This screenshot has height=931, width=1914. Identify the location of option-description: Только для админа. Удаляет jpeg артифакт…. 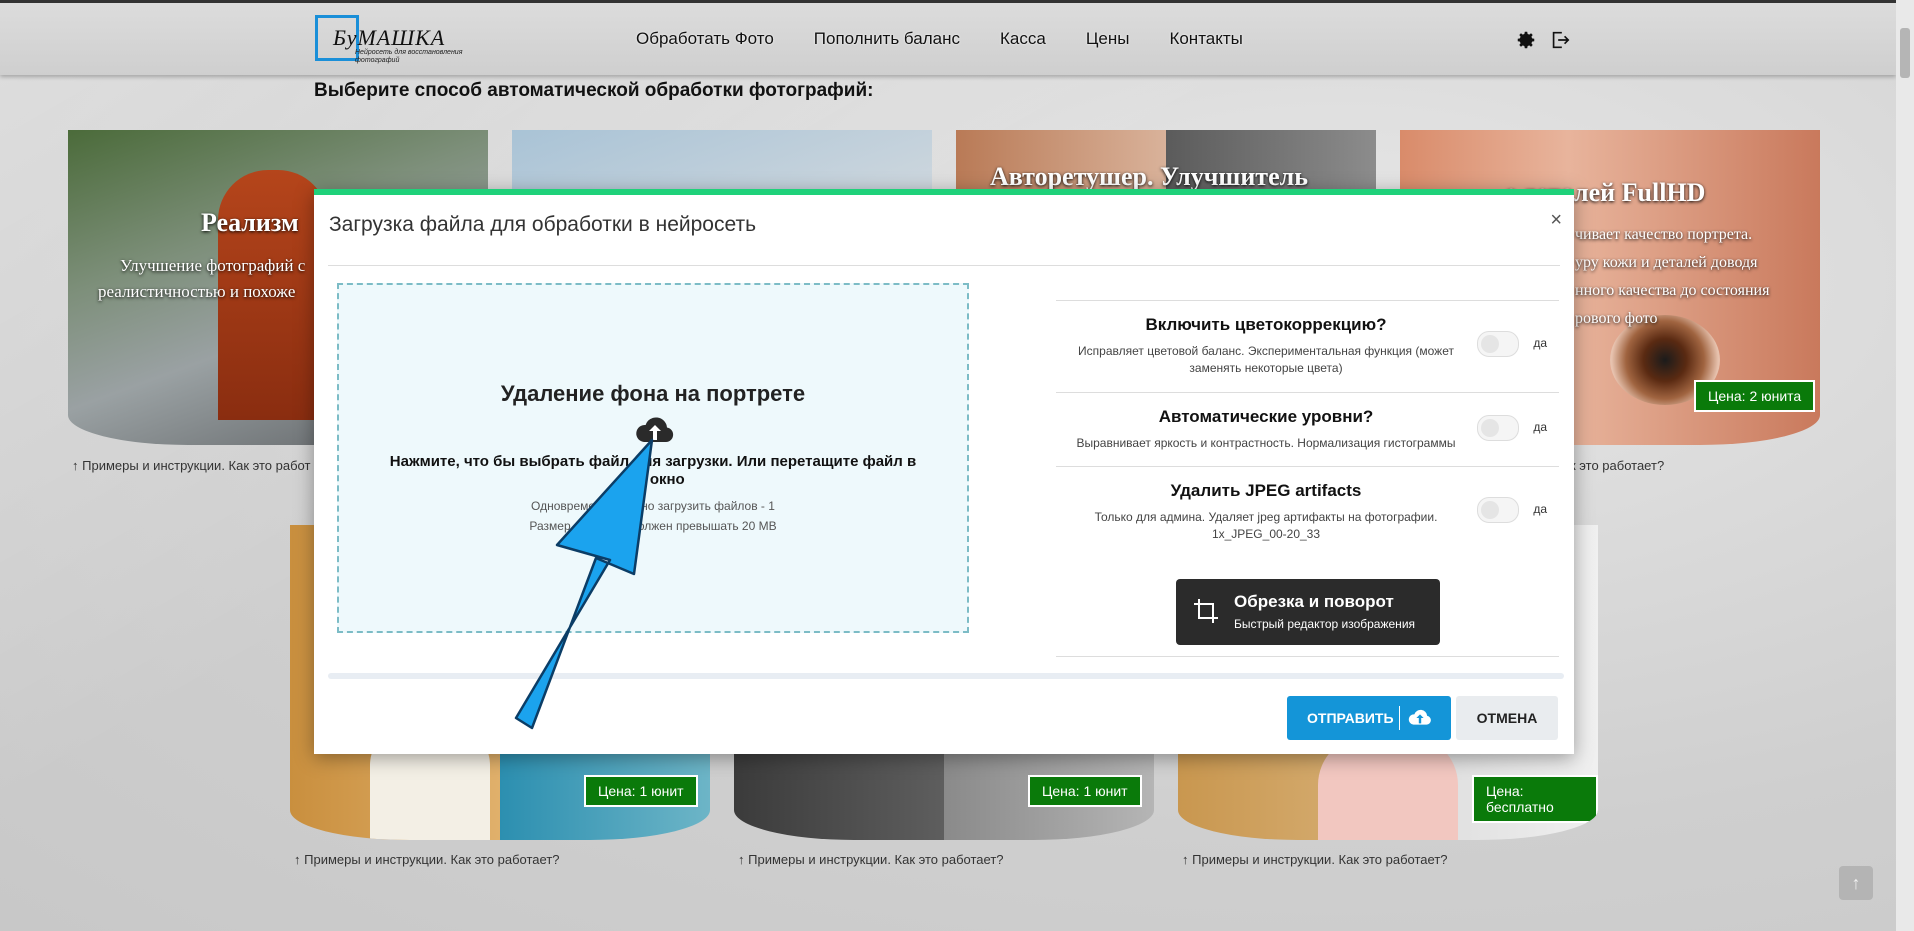
(1266, 525).